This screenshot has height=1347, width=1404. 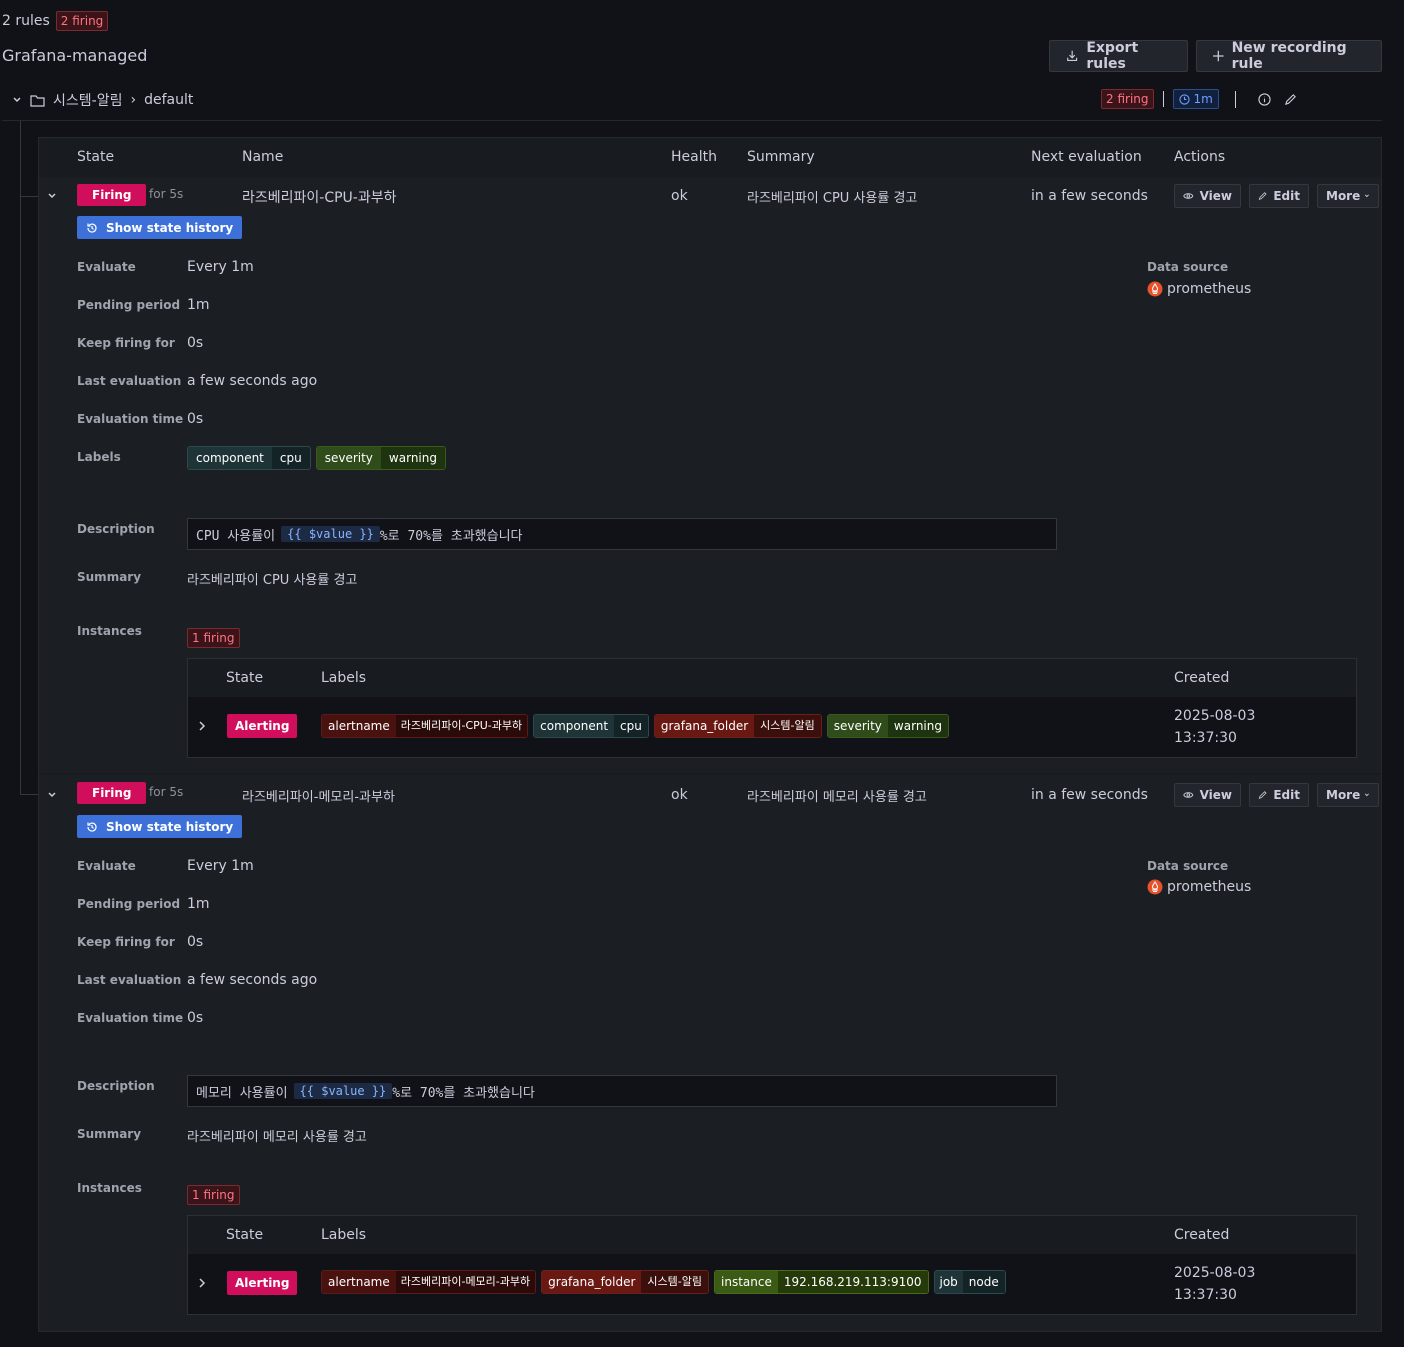 What do you see at coordinates (1215, 196) in the screenshot?
I see `view-label: View` at bounding box center [1215, 196].